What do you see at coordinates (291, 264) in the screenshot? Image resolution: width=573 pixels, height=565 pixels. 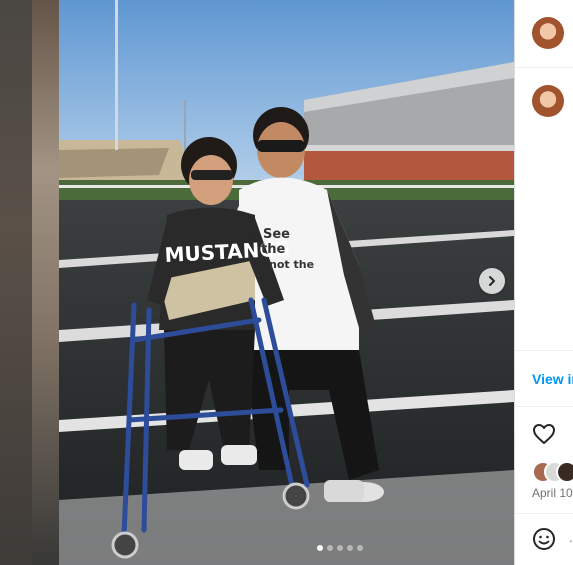 I see `tee-text-line3: not the` at bounding box center [291, 264].